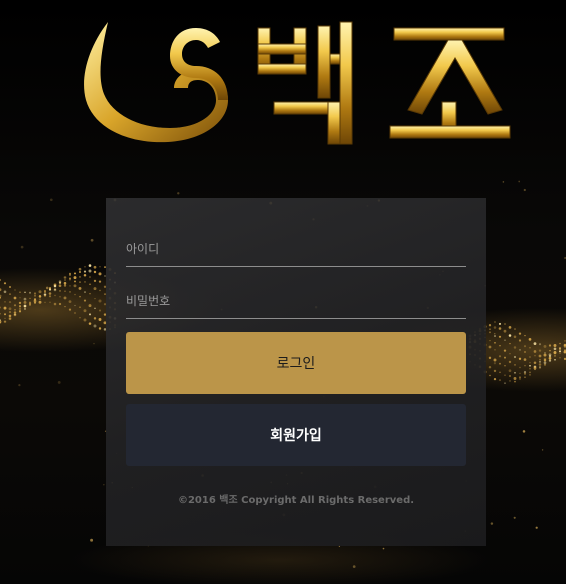  What do you see at coordinates (296, 363) in the screenshot?
I see `login-button: 로그인` at bounding box center [296, 363].